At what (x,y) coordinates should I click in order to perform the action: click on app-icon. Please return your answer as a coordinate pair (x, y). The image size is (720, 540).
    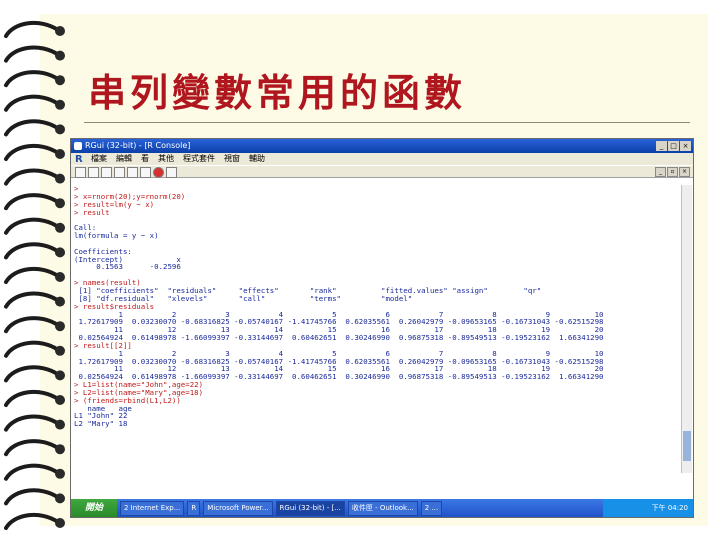
    Looking at the image, I should click on (78, 146).